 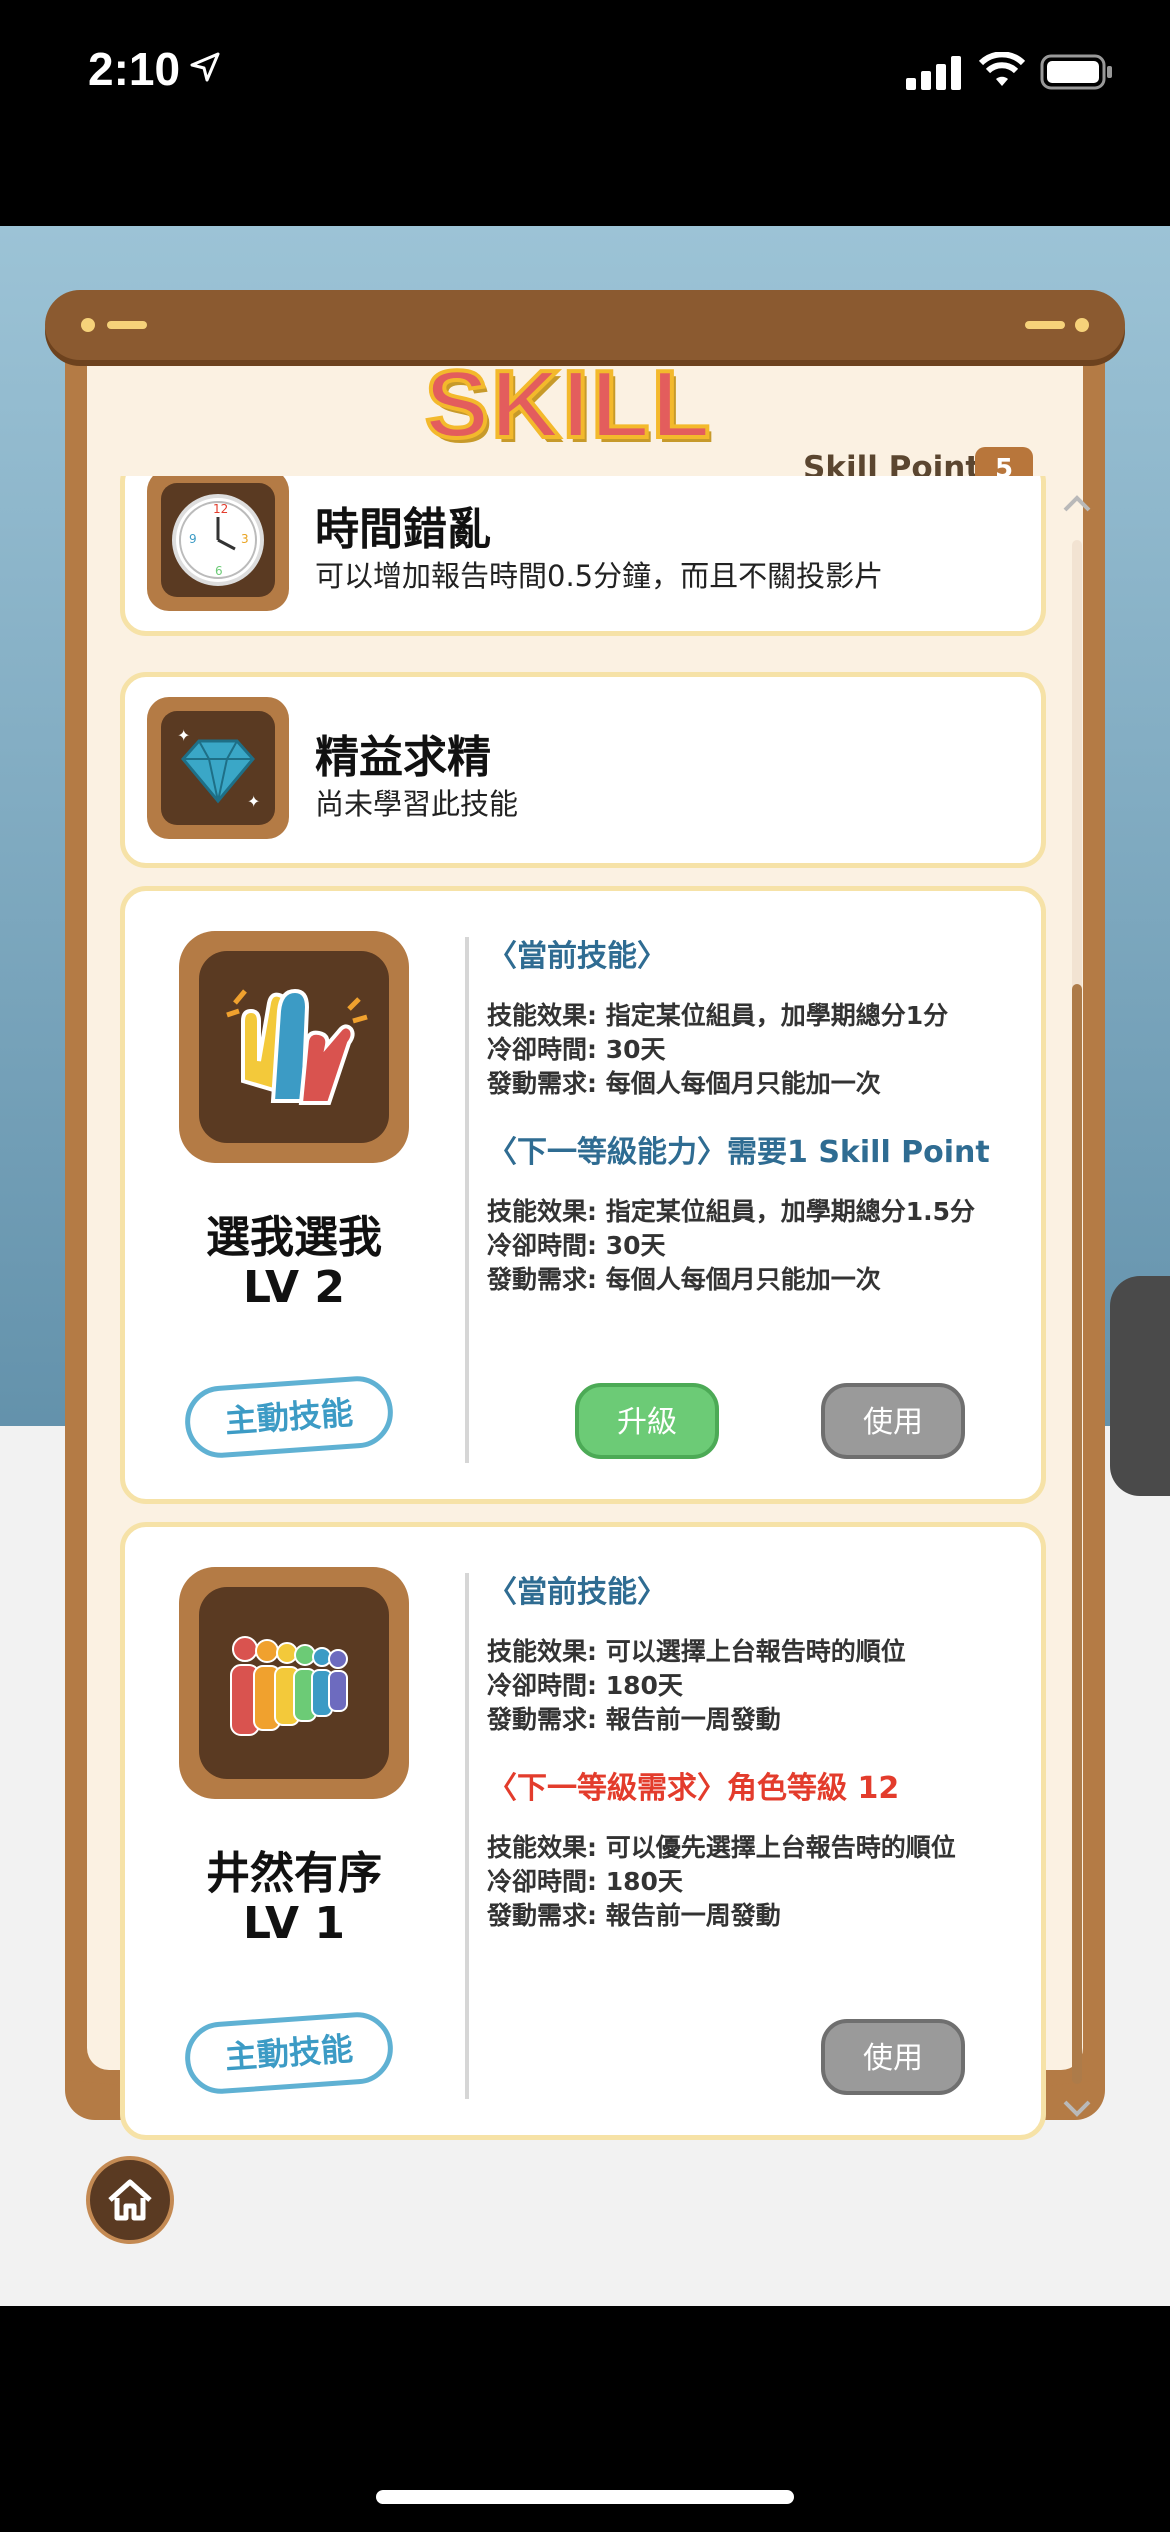 What do you see at coordinates (647, 1421) in the screenshot?
I see `upgrade-button: 升級` at bounding box center [647, 1421].